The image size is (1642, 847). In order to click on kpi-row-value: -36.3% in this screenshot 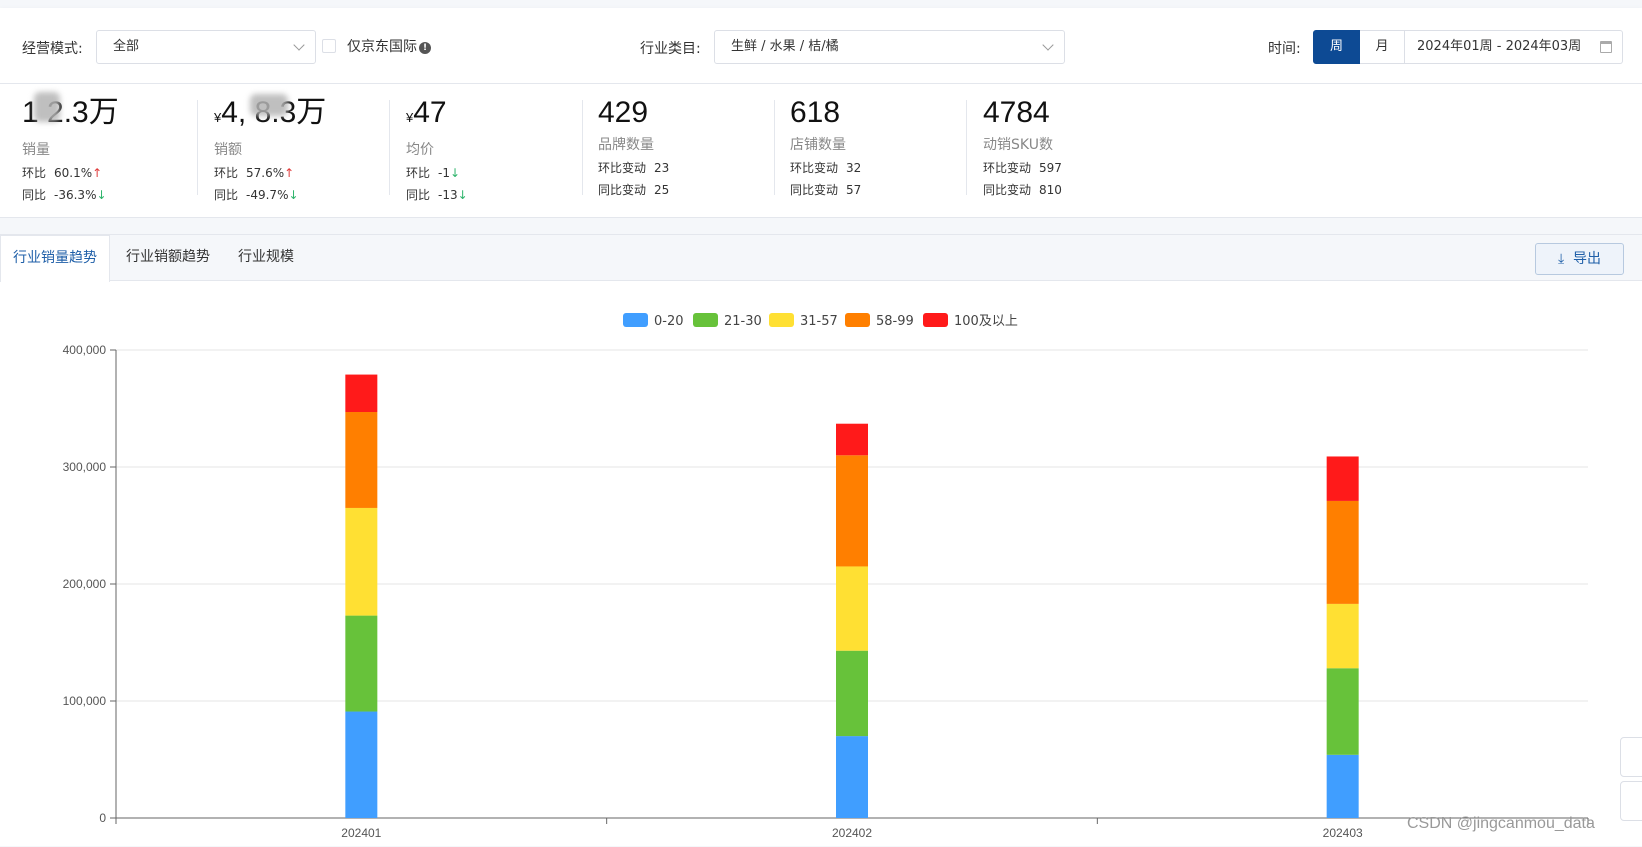, I will do `click(75, 195)`.